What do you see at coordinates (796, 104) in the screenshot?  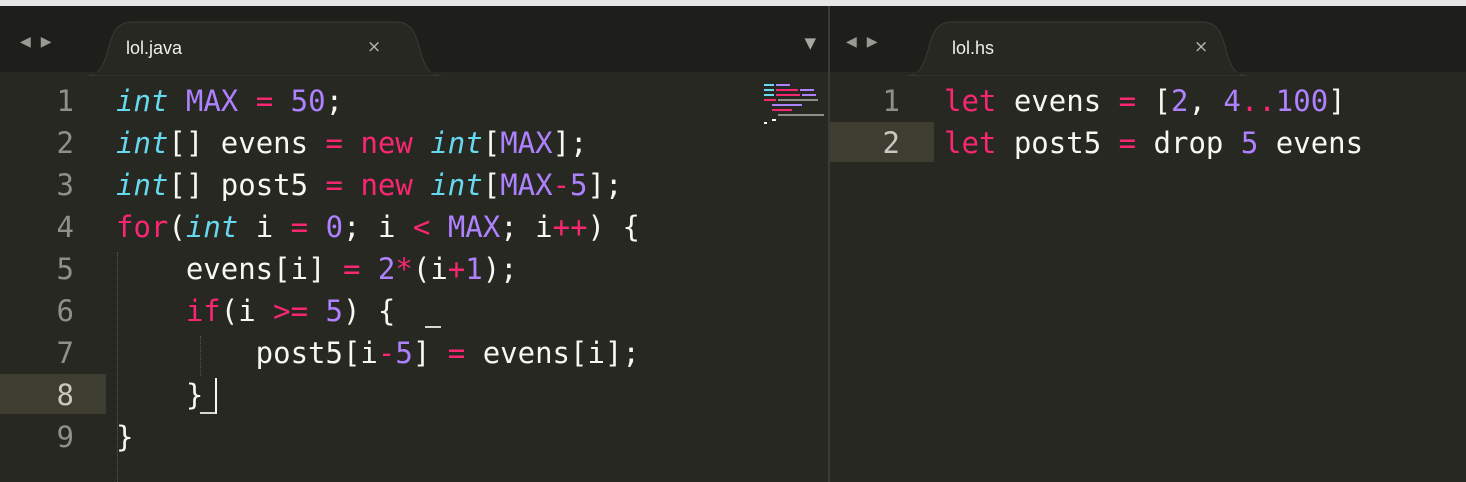 I see `minimap` at bounding box center [796, 104].